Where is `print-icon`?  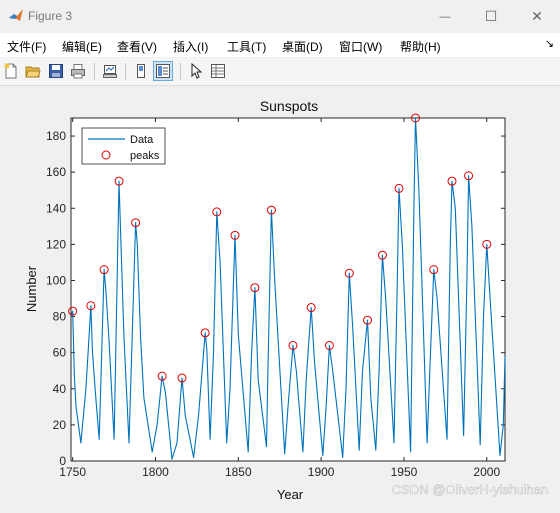 print-icon is located at coordinates (78, 71).